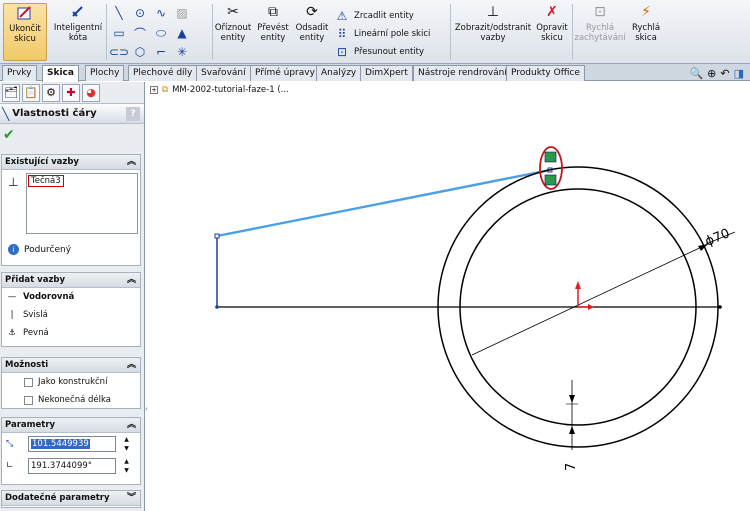 This screenshot has height=511, width=750. I want to click on angle-input: 191.3744099°, so click(72, 466).